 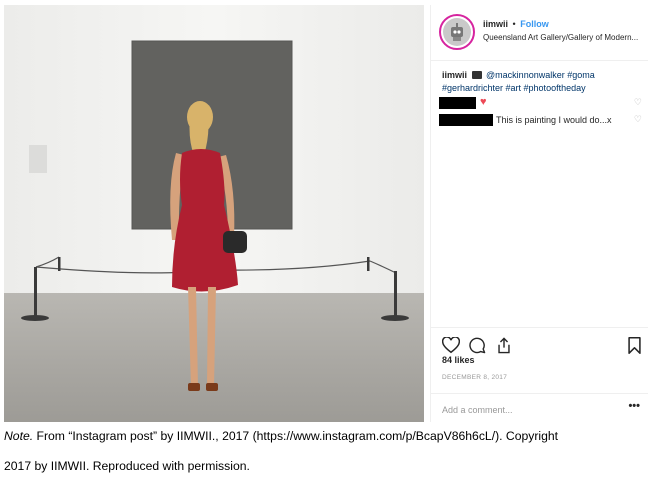 I want to click on action-bar, so click(x=539, y=340).